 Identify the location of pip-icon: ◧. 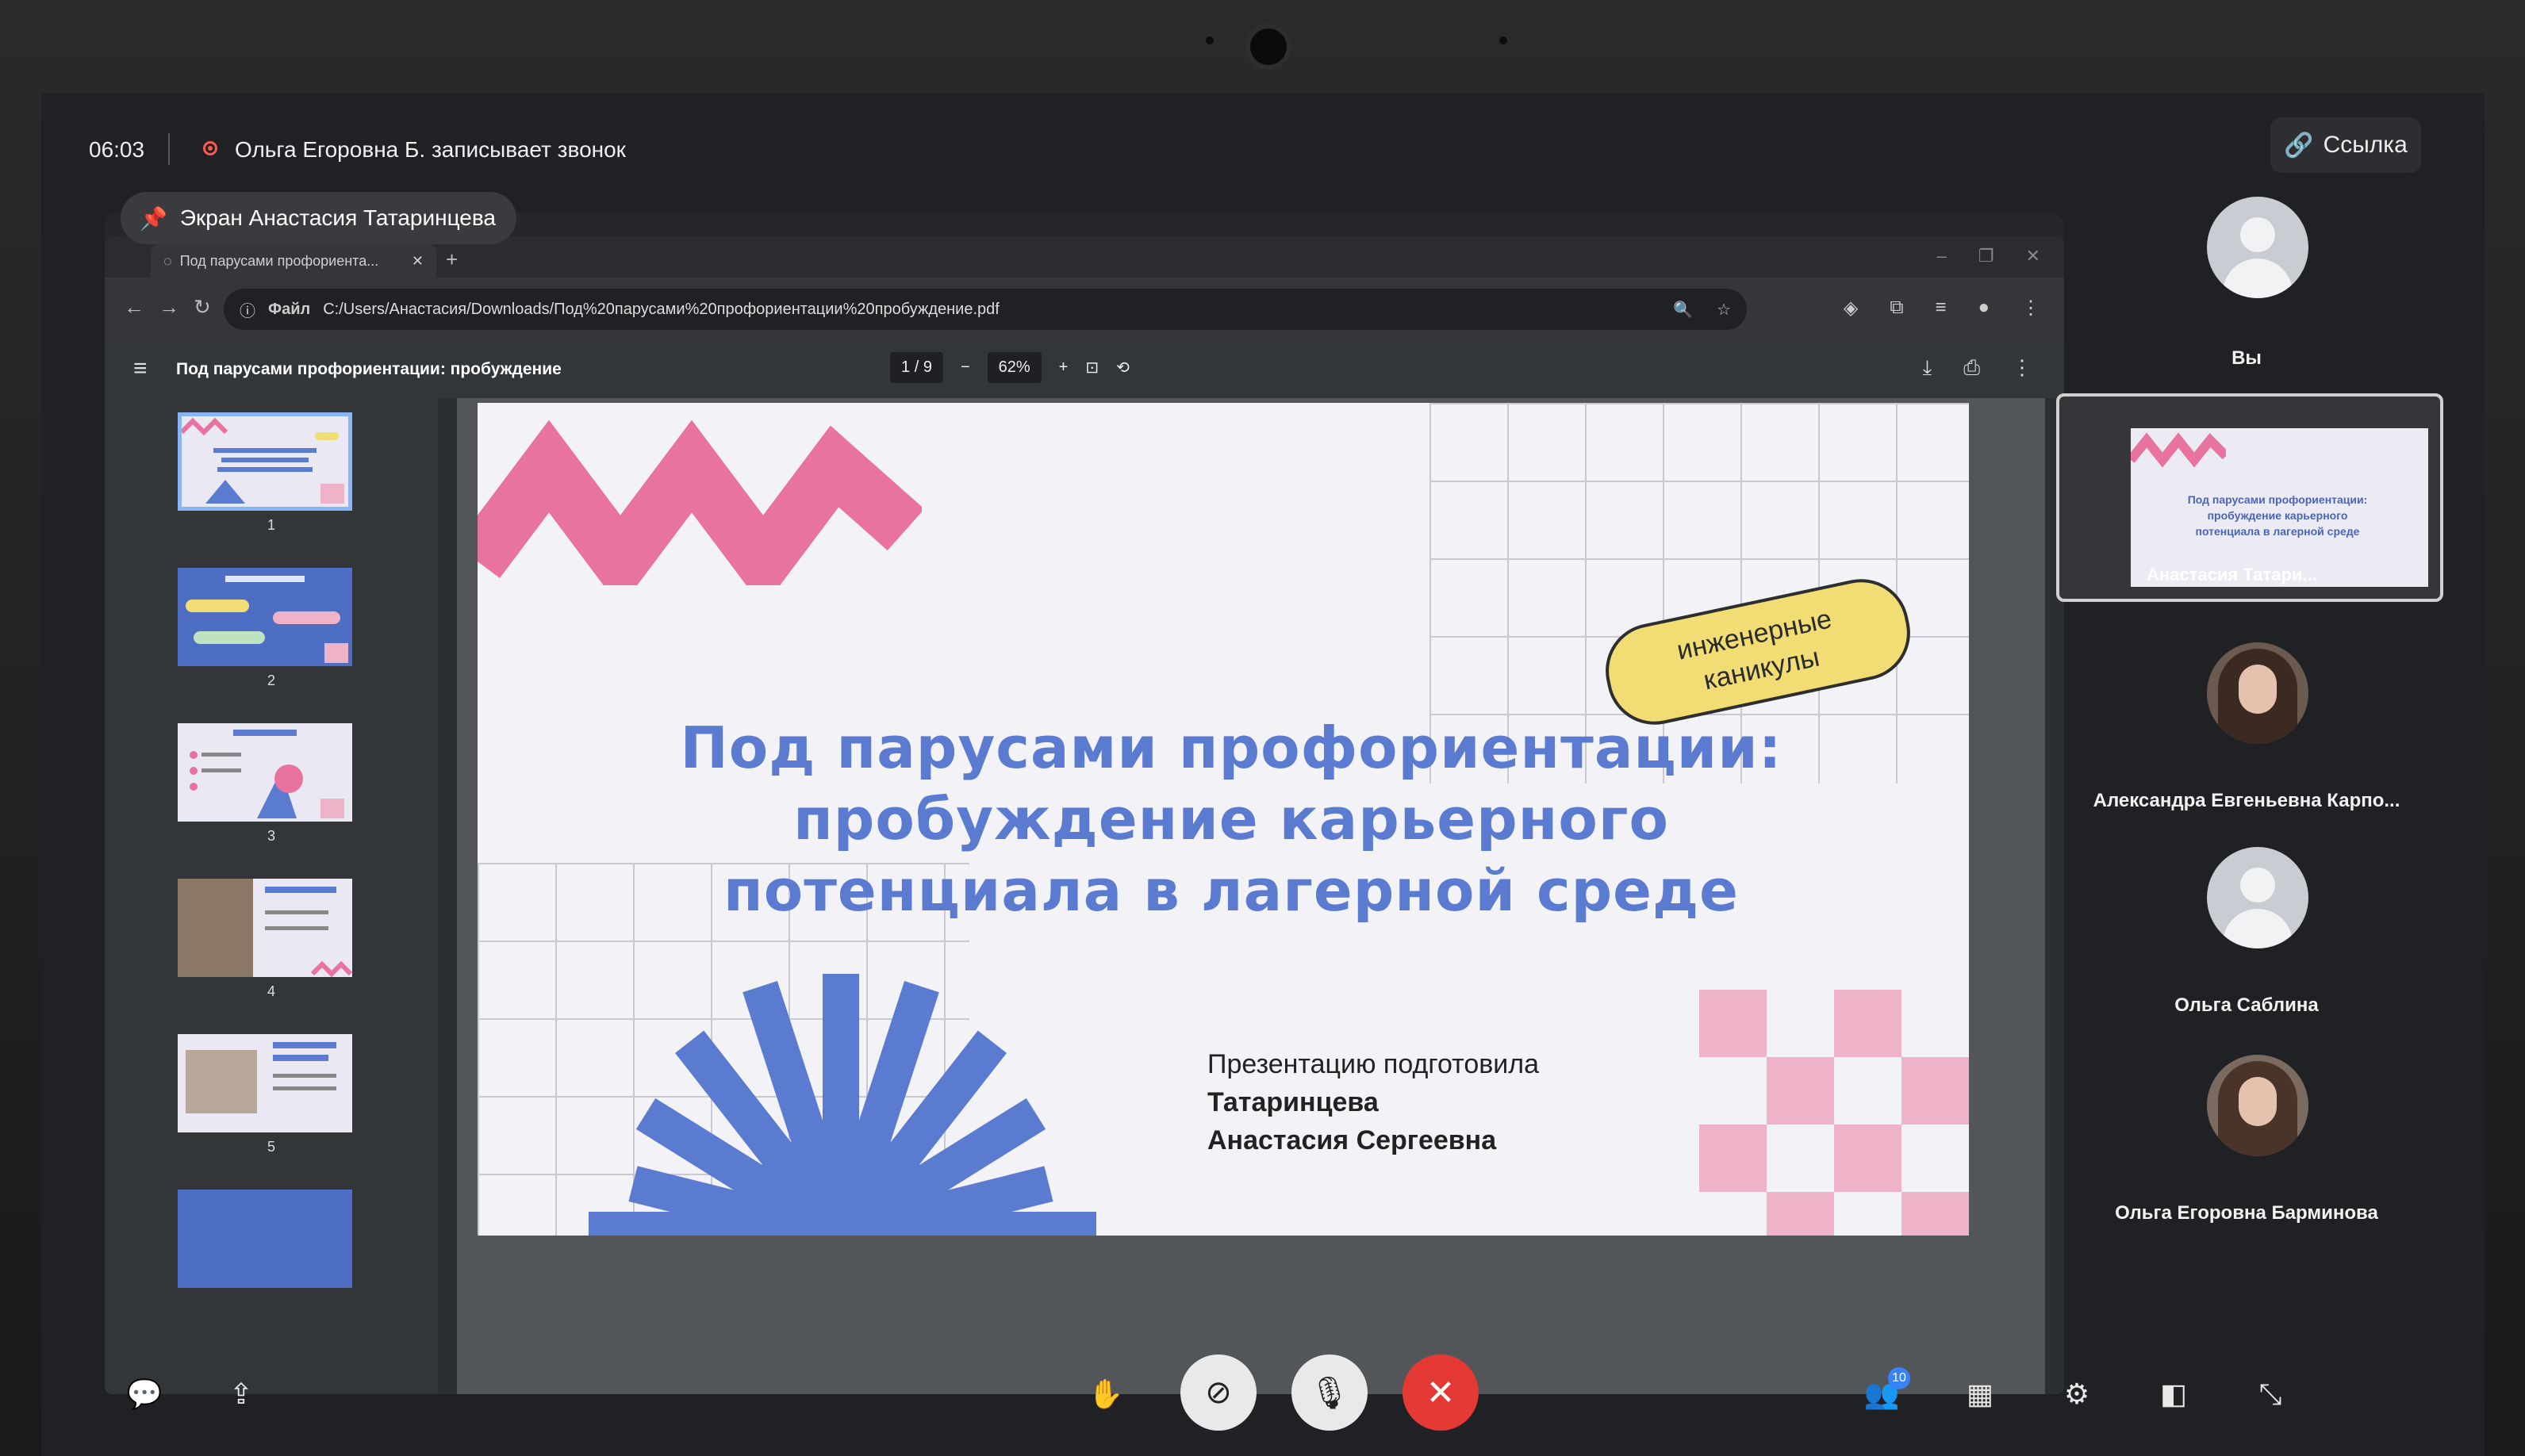
(2173, 1394).